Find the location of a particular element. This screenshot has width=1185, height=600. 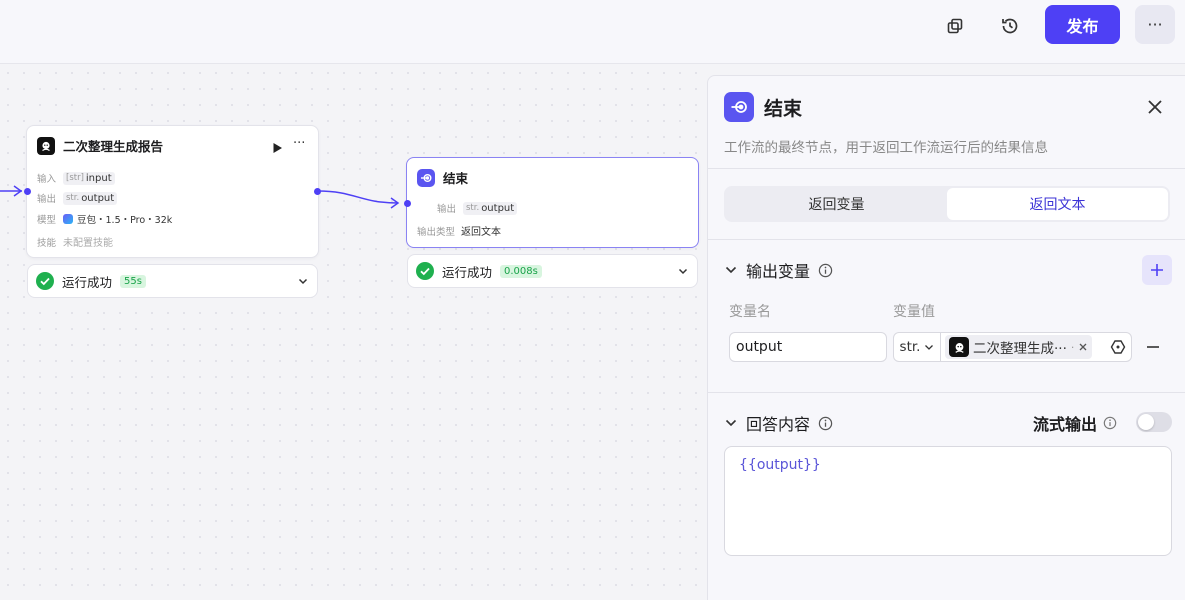

variable-picker-icon is located at coordinates (1118, 347).